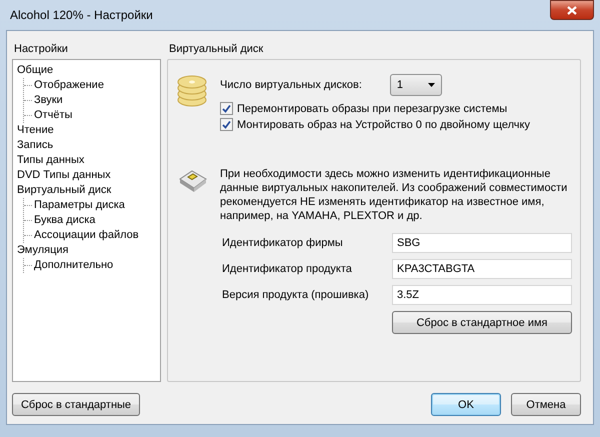  What do you see at coordinates (81, 15) in the screenshot?
I see `window-title: Alcohol 120% - Настройки` at bounding box center [81, 15].